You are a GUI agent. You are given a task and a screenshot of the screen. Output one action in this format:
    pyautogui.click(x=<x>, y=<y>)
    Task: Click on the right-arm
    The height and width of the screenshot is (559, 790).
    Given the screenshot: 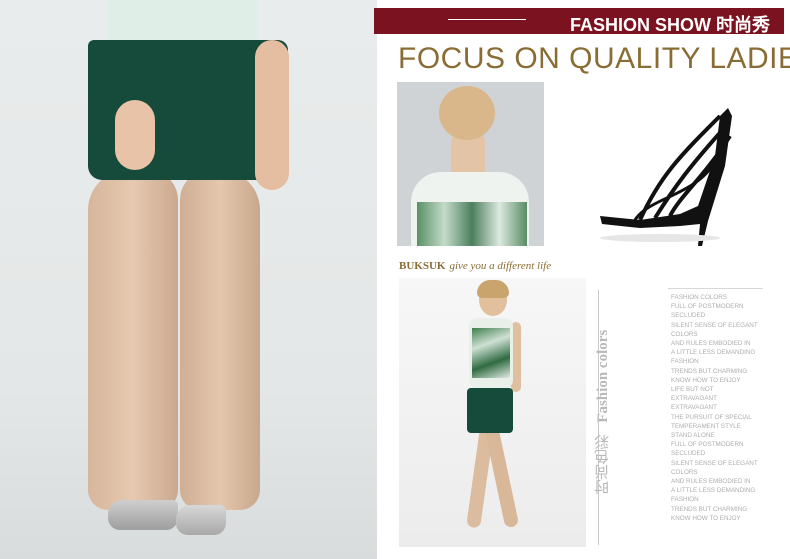 What is the action you would take?
    pyautogui.click(x=272, y=115)
    